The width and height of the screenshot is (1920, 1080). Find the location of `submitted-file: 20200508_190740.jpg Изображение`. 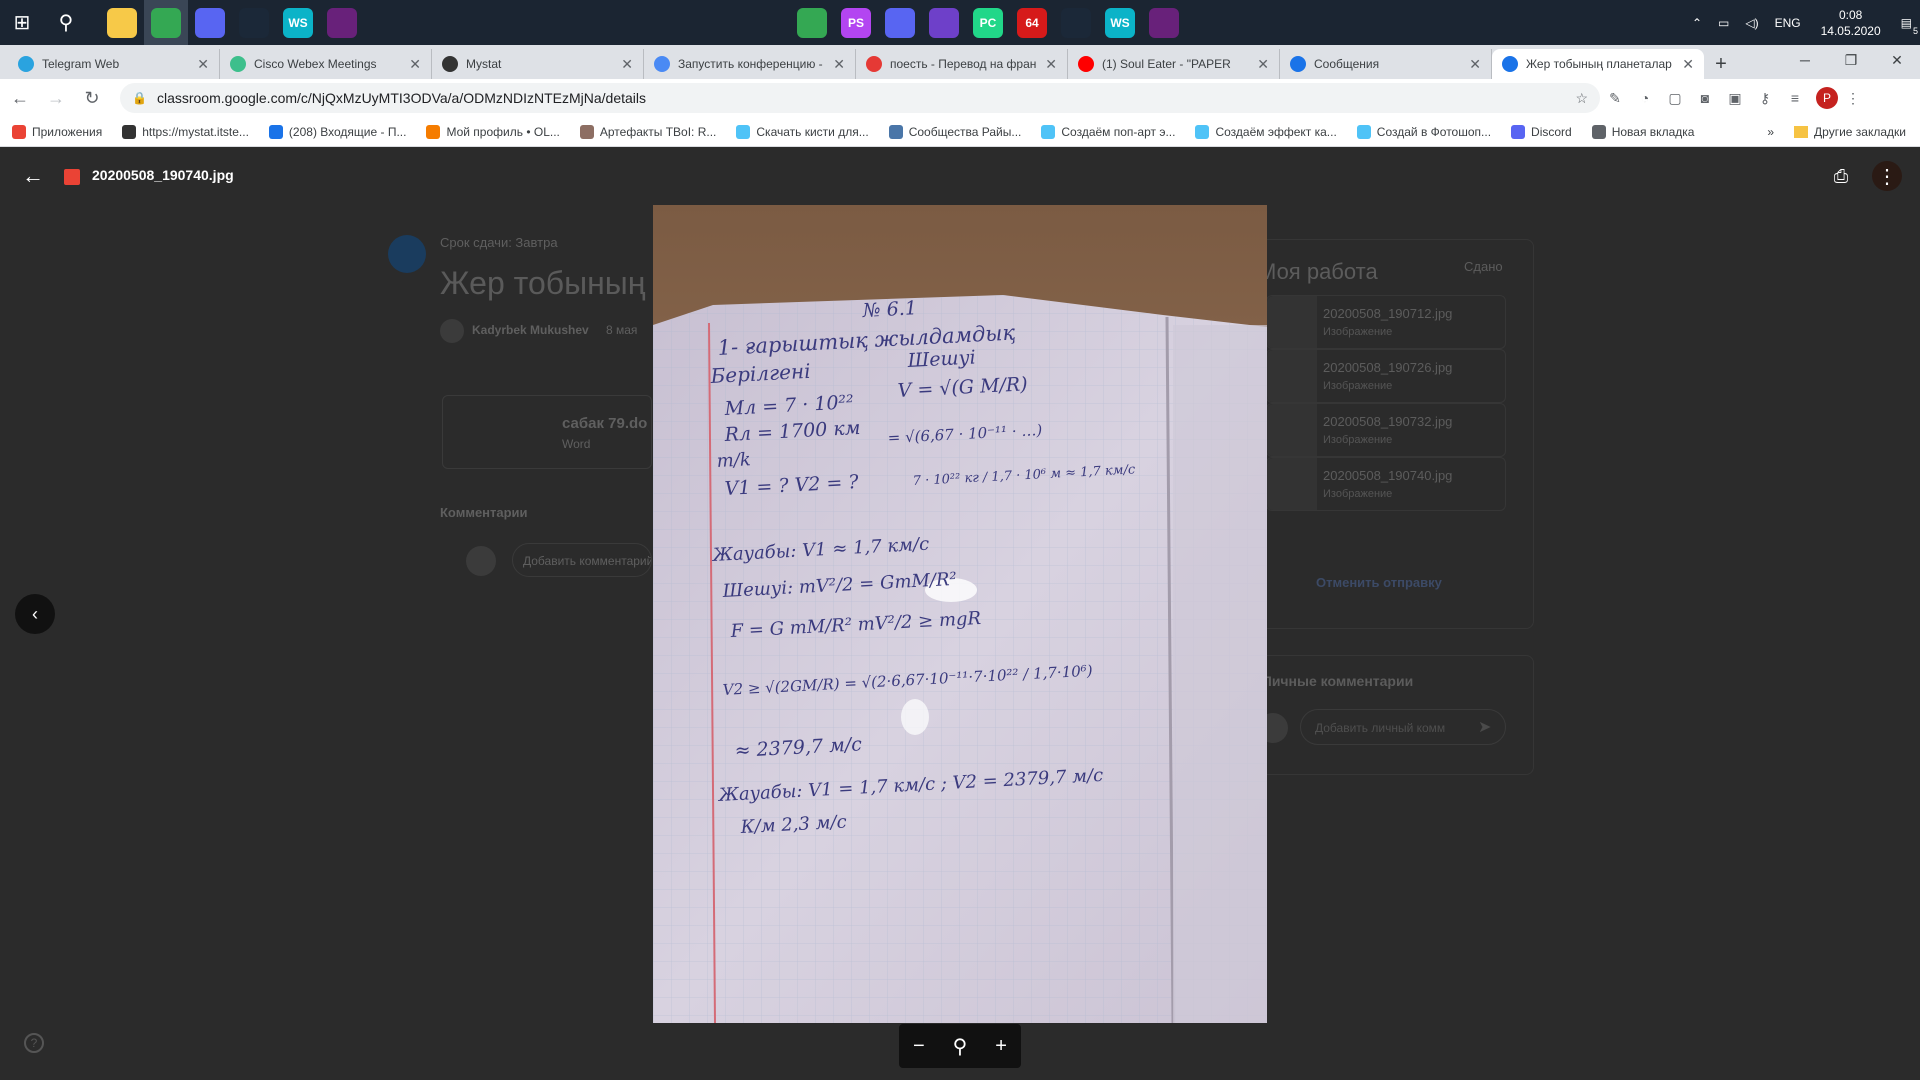

submitted-file: 20200508_190740.jpg Изображение is located at coordinates (1386, 484).